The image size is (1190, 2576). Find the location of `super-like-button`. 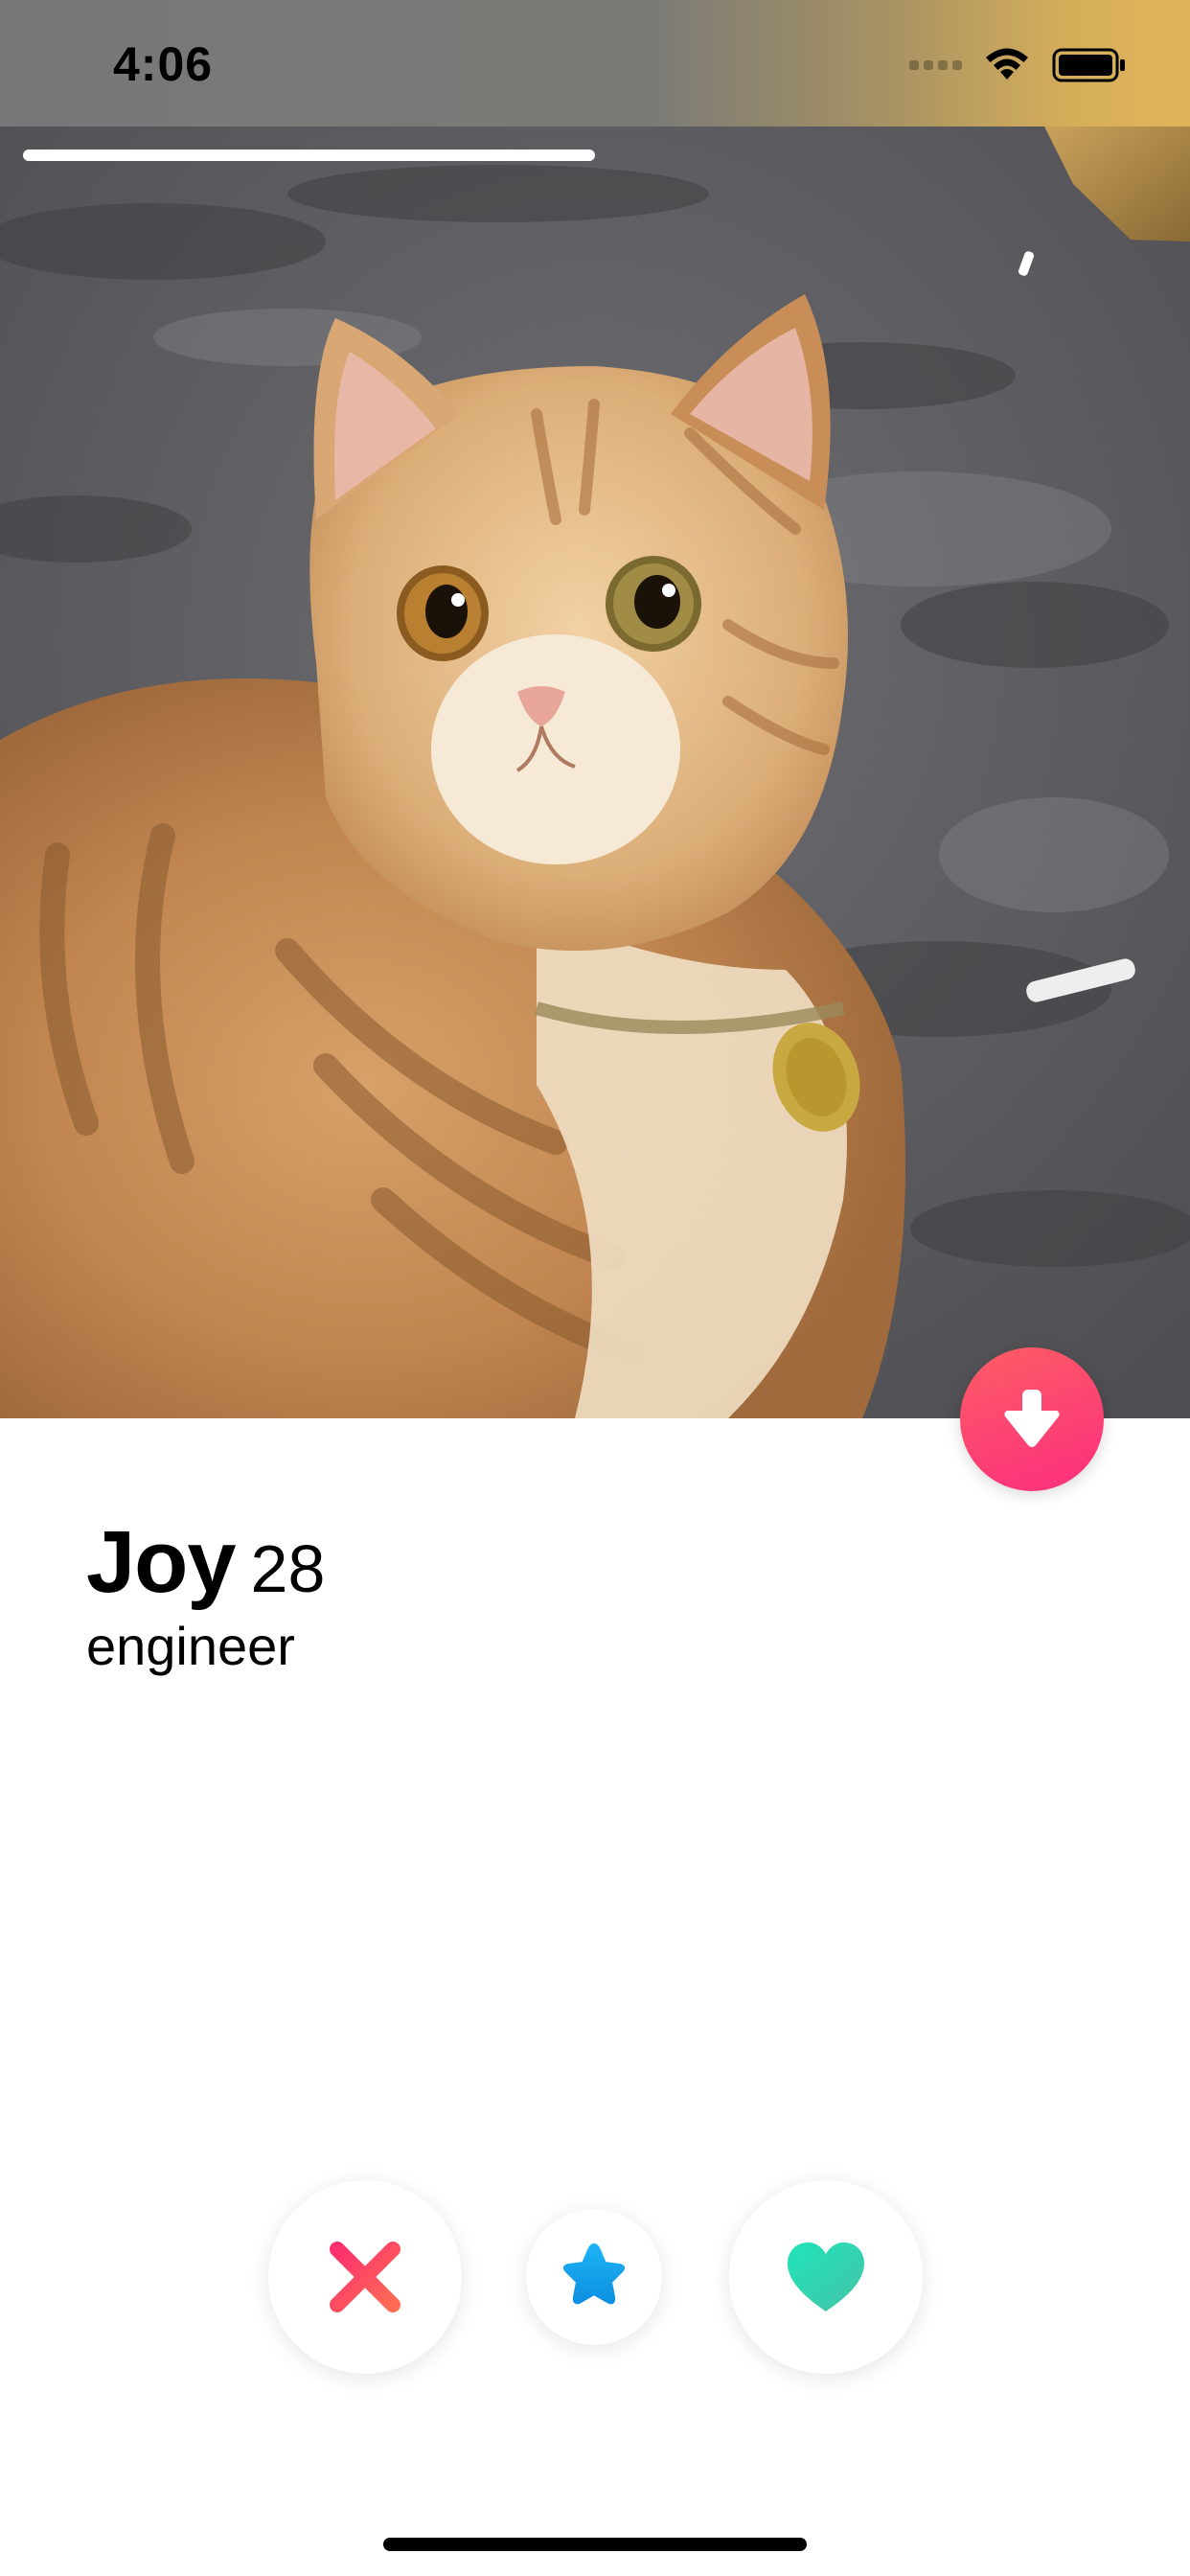

super-like-button is located at coordinates (594, 2277).